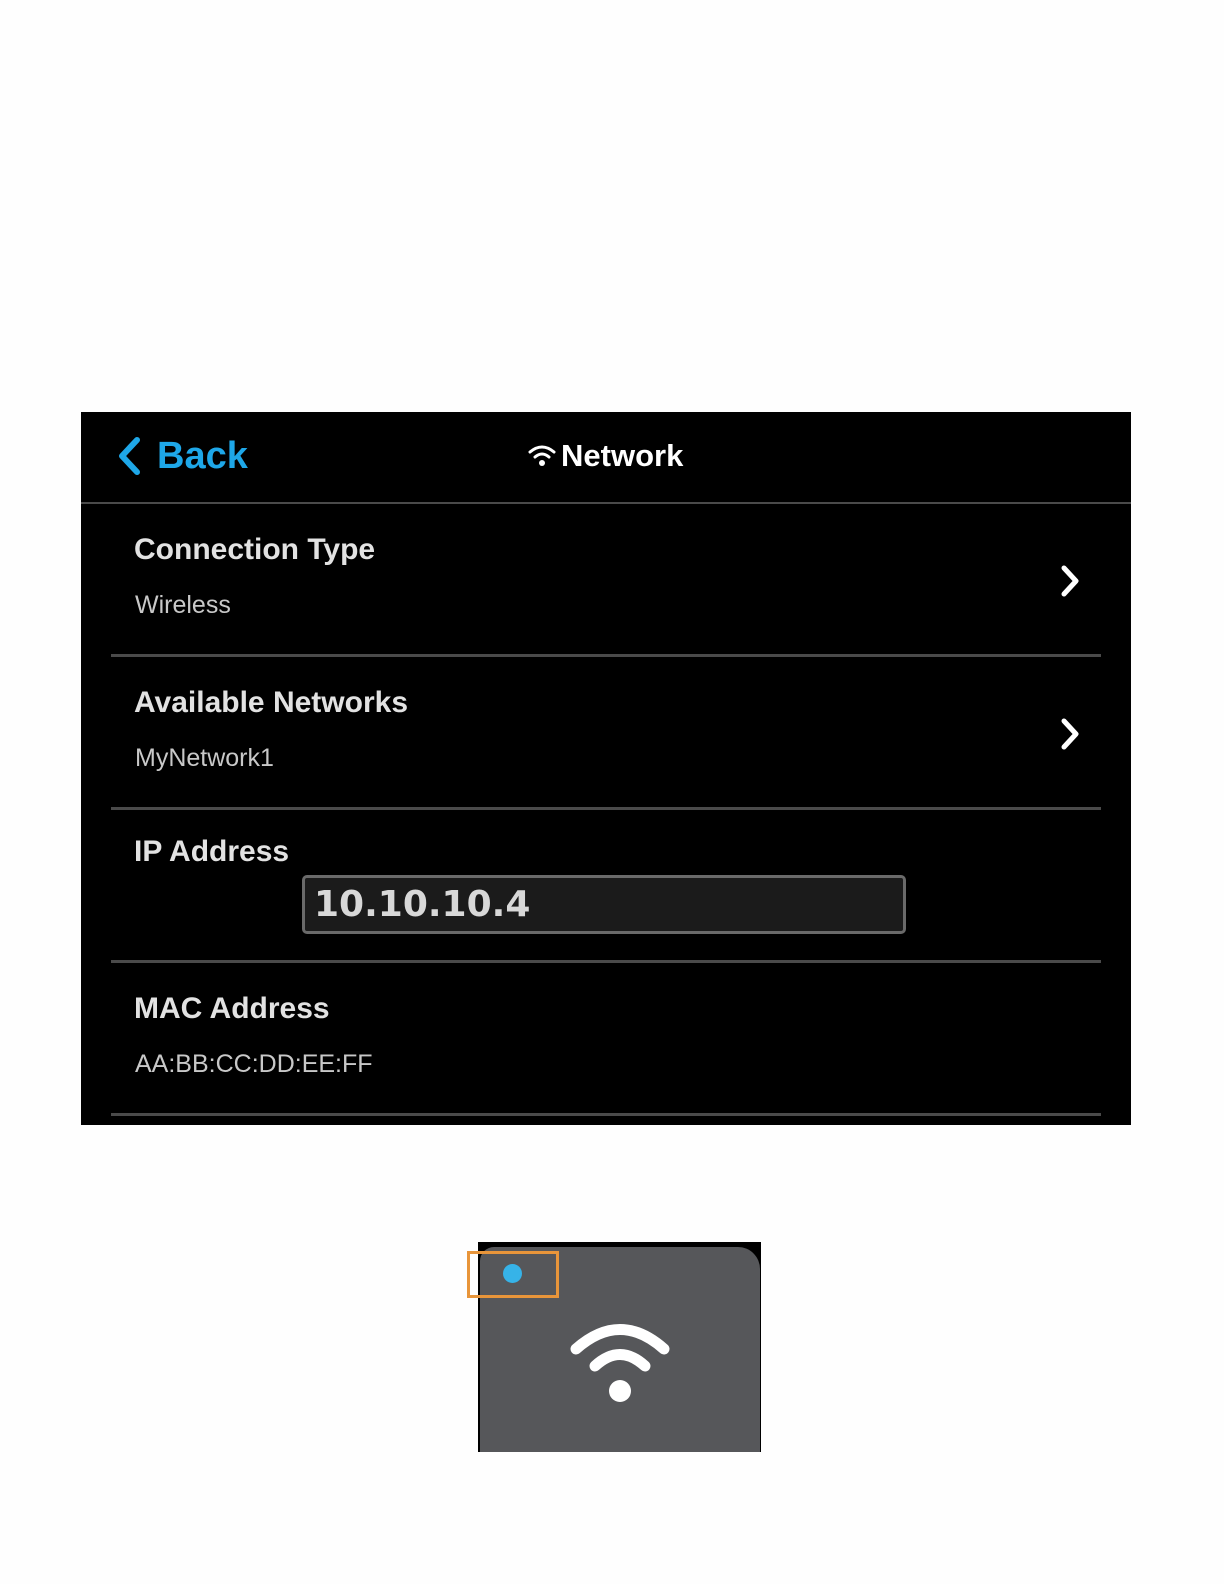 The height and width of the screenshot is (1584, 1224). What do you see at coordinates (204, 758) in the screenshot?
I see `available-networks-value: MyNetwork1` at bounding box center [204, 758].